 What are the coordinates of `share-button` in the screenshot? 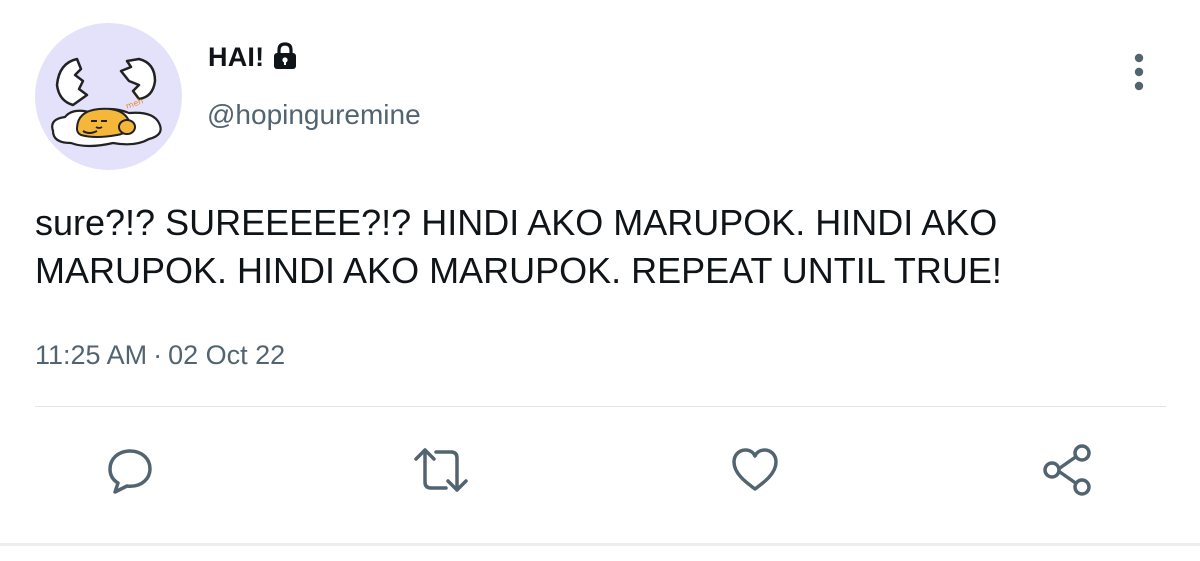 It's located at (1068, 470).